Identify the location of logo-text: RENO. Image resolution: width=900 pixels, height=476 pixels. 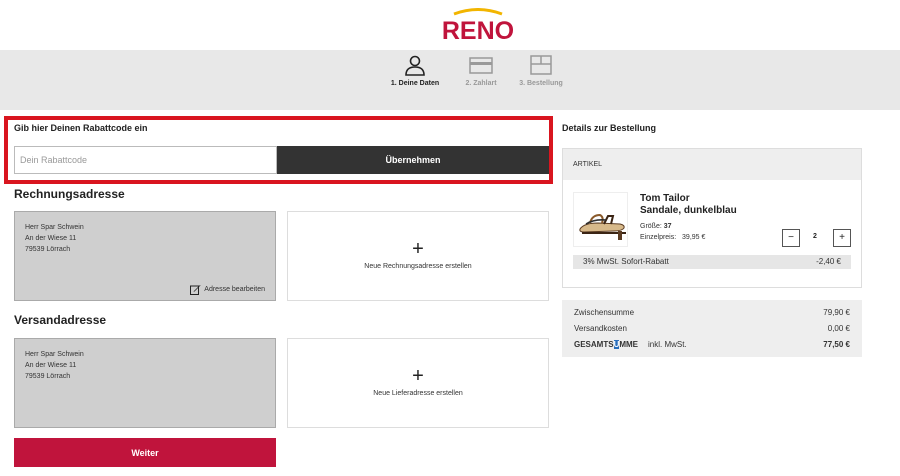
(478, 29).